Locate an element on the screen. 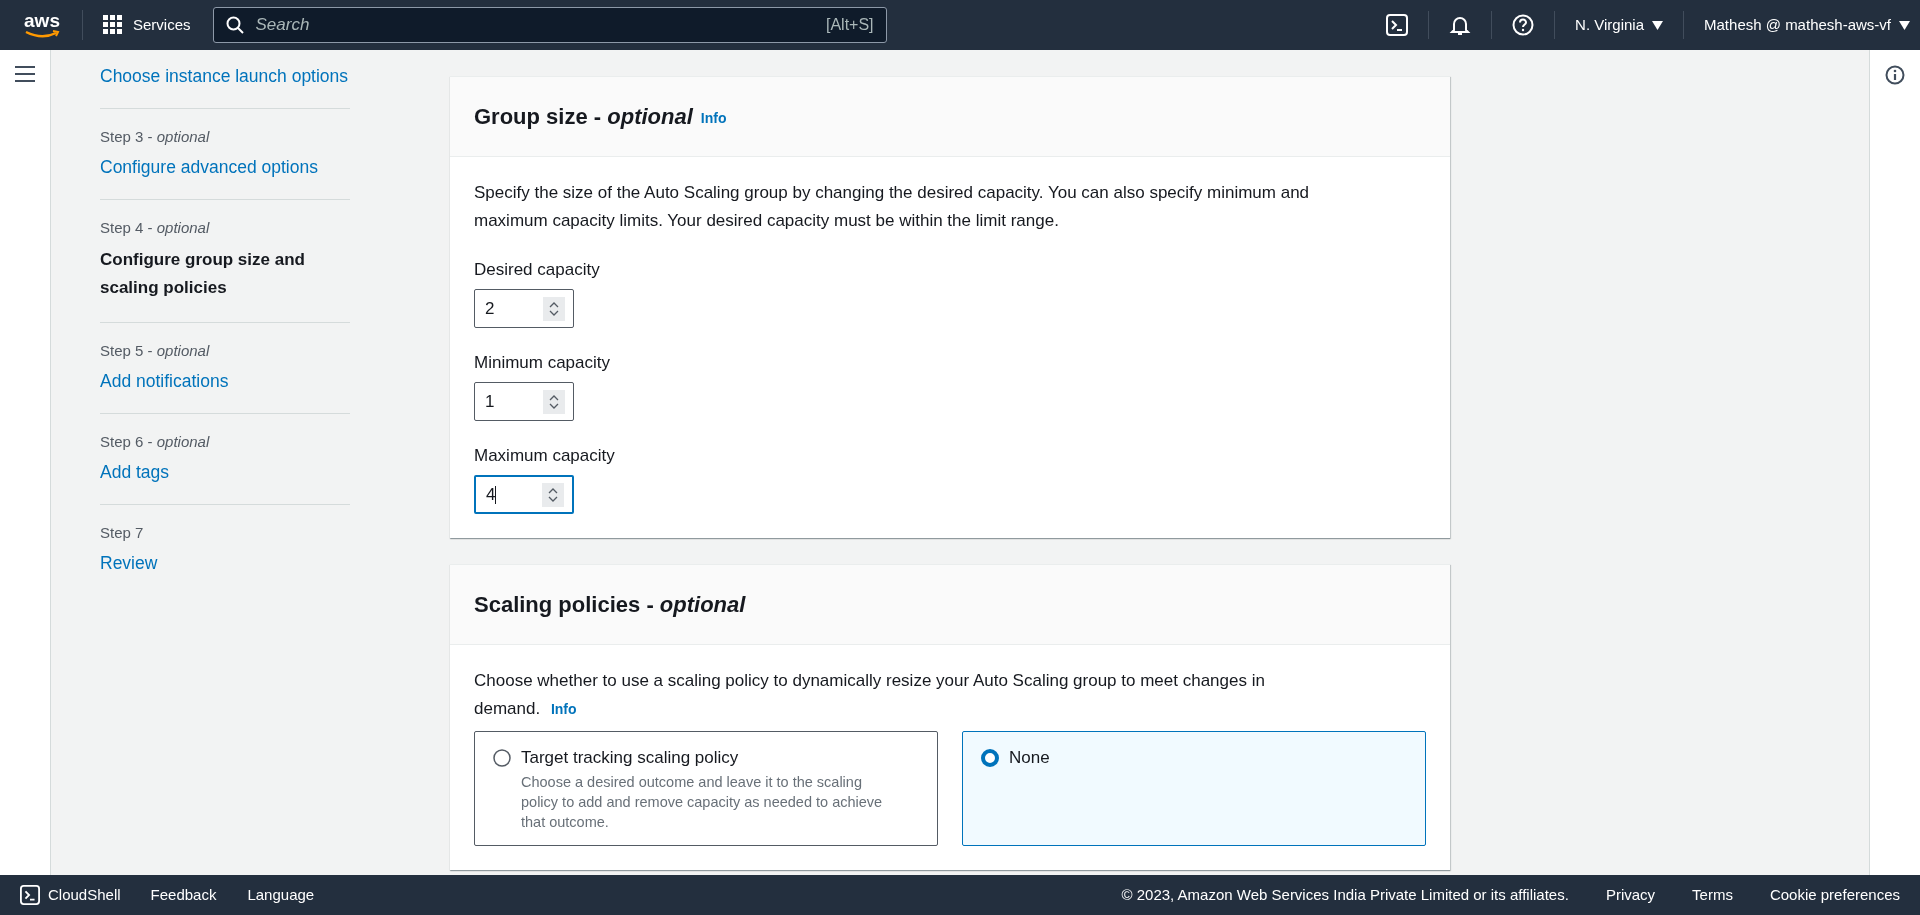 The height and width of the screenshot is (915, 1920). services-button: Services is located at coordinates (147, 25).